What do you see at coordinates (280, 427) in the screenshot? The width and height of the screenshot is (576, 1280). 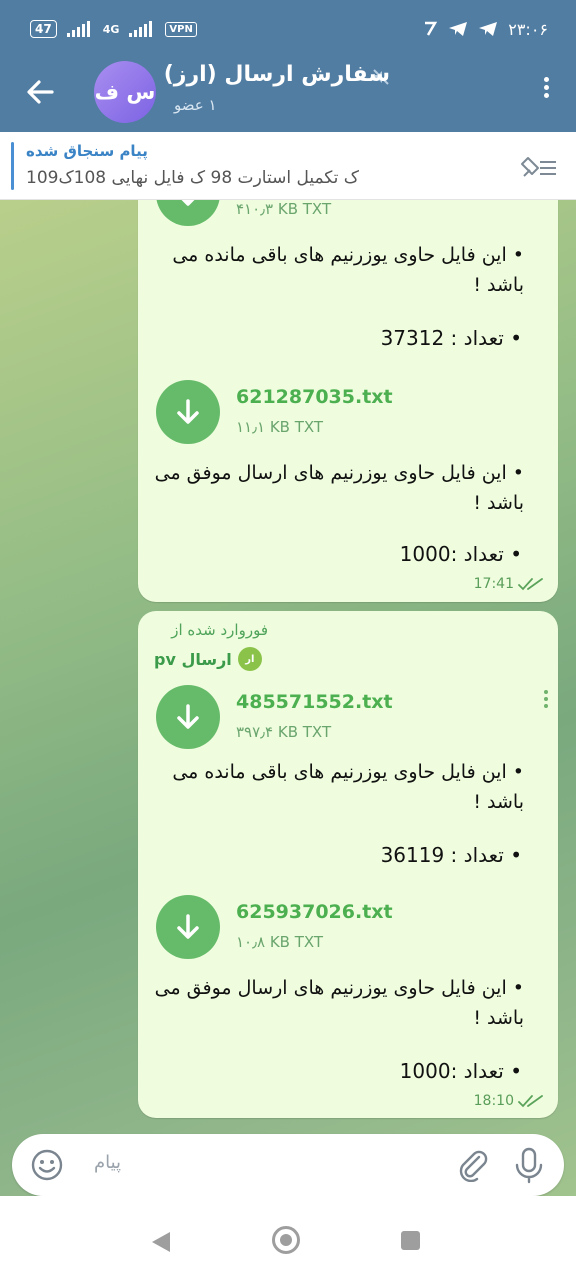 I see `file-size: ۱۱٫۱ KB TXT` at bounding box center [280, 427].